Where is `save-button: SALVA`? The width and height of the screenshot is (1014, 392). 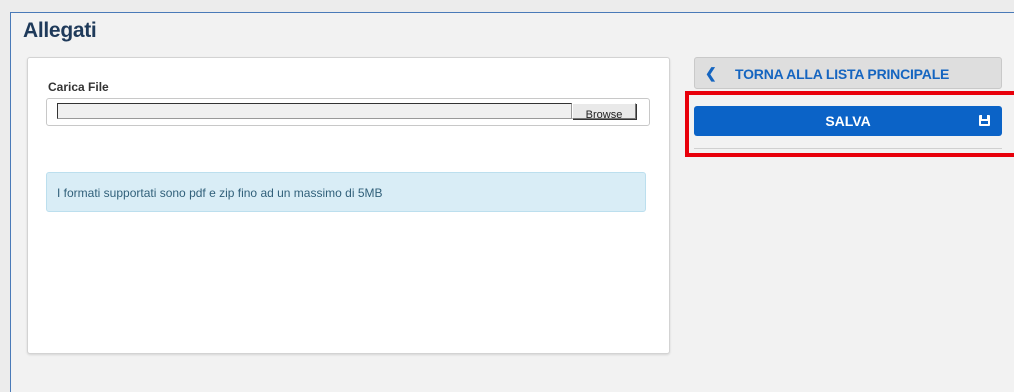 save-button: SALVA is located at coordinates (848, 121).